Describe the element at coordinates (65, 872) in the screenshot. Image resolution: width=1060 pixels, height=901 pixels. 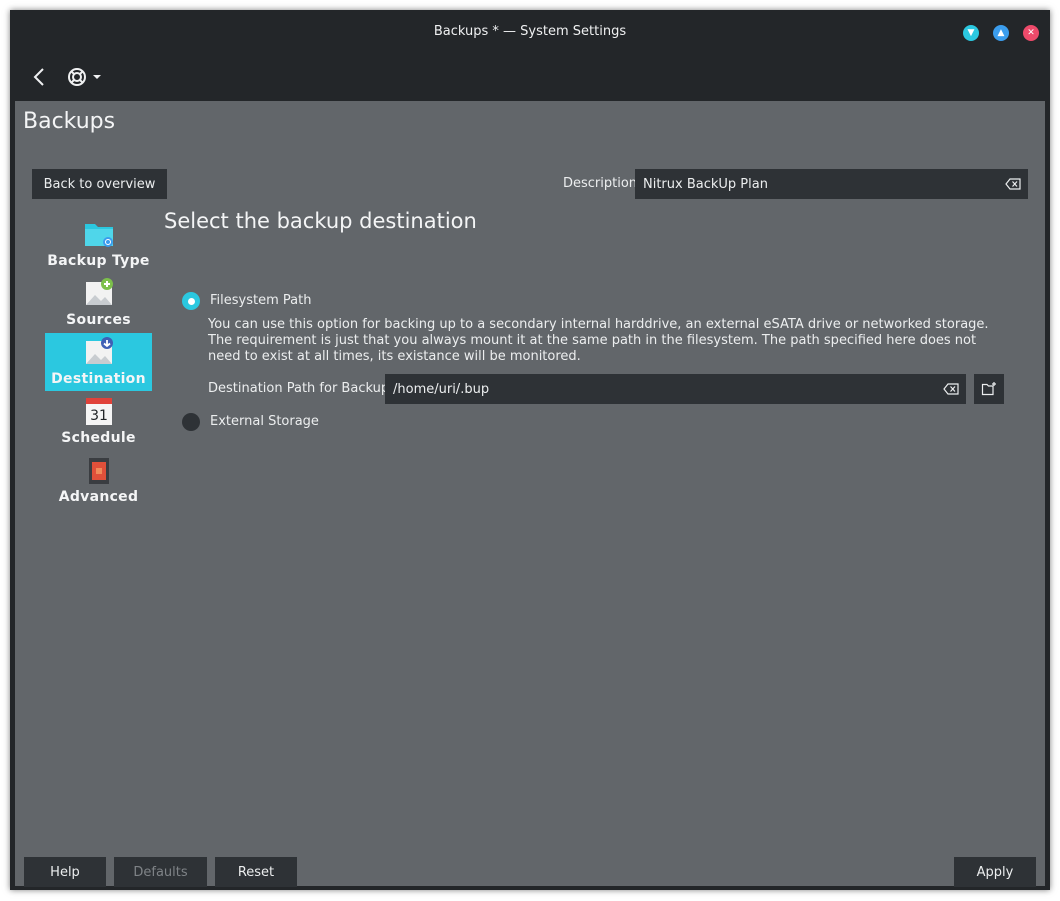
I see `help-button: Help` at that location.